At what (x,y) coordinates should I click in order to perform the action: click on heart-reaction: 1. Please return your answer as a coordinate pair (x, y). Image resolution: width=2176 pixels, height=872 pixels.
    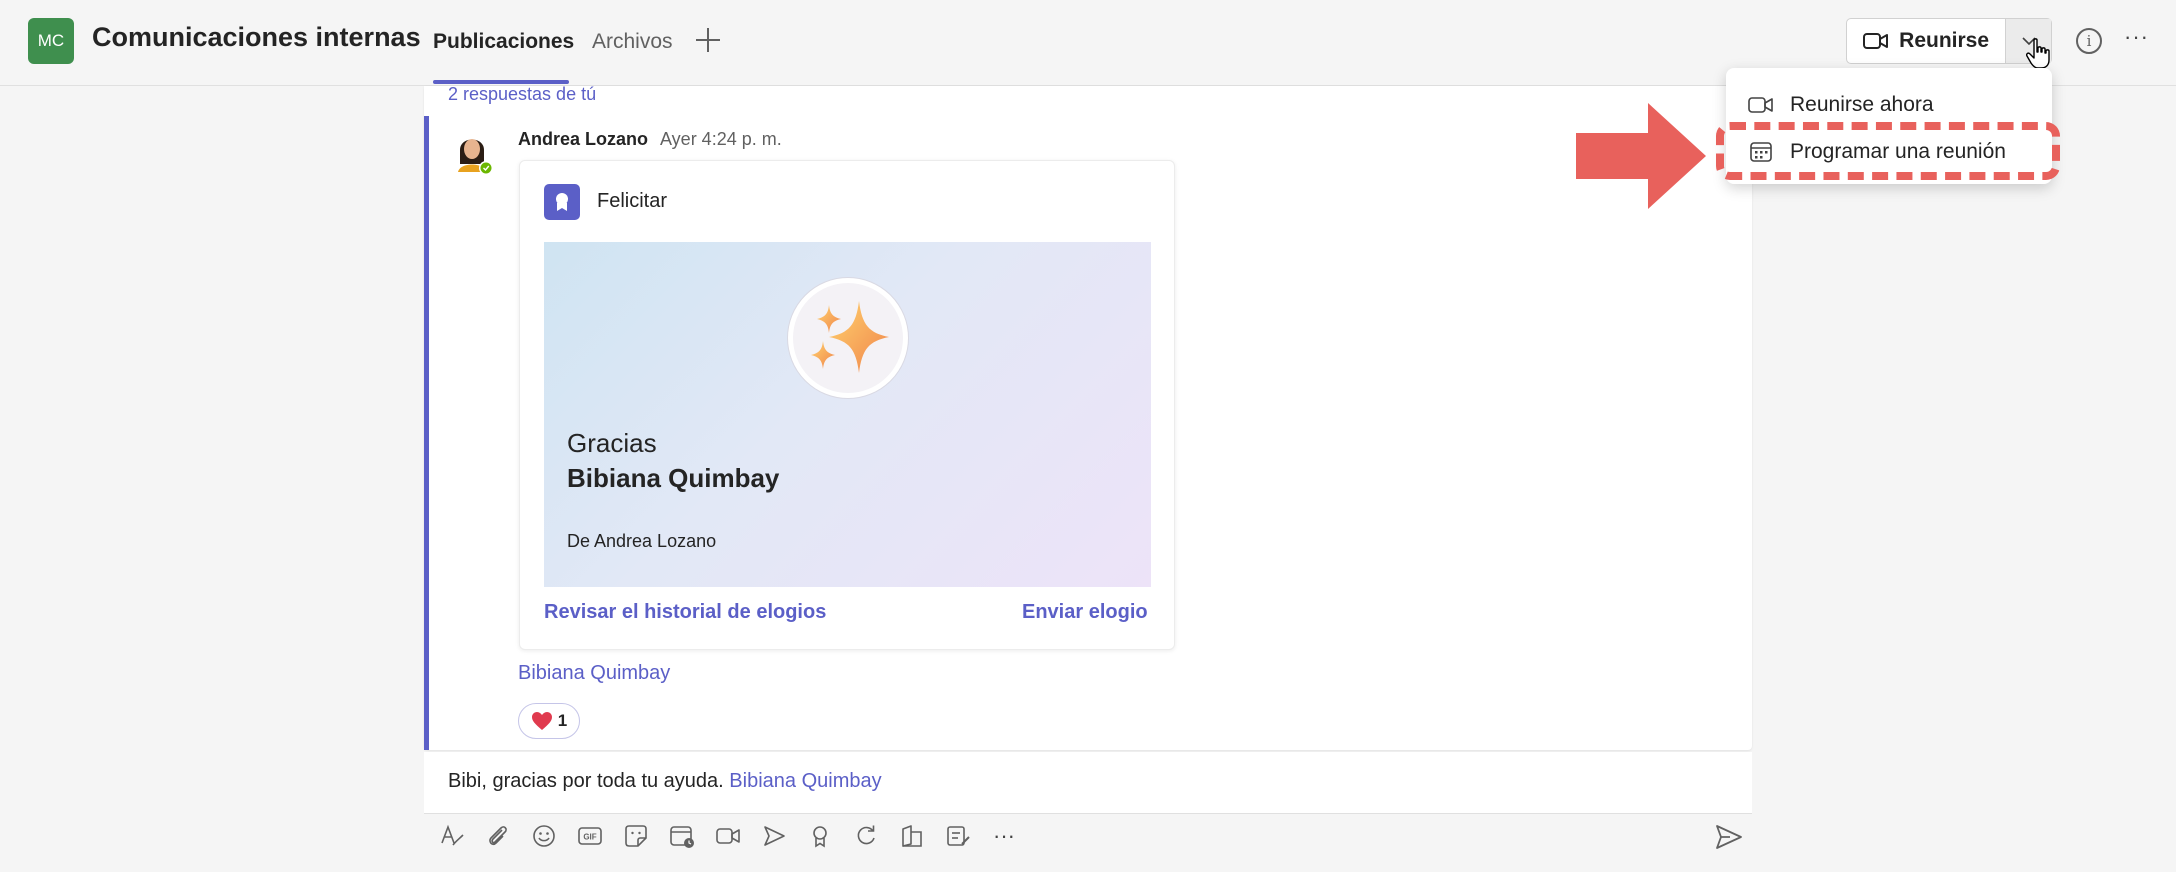
    Looking at the image, I should click on (549, 721).